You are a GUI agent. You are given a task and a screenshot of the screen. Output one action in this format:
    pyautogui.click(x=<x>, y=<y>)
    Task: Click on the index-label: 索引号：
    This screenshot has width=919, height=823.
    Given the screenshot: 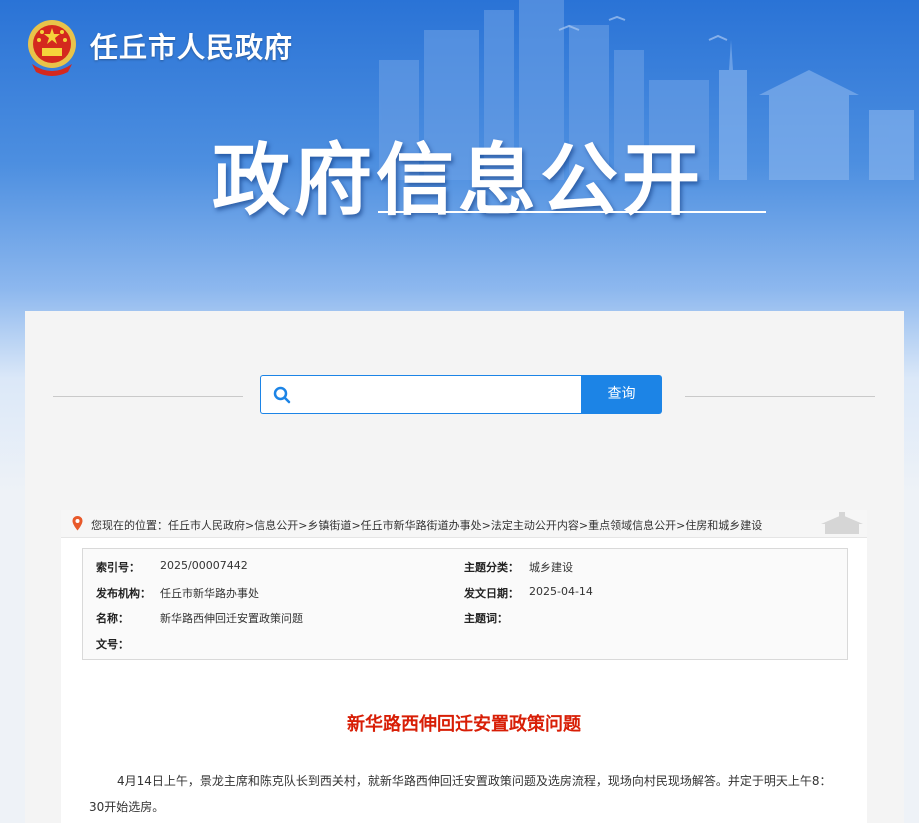 What is the action you would take?
    pyautogui.click(x=118, y=567)
    